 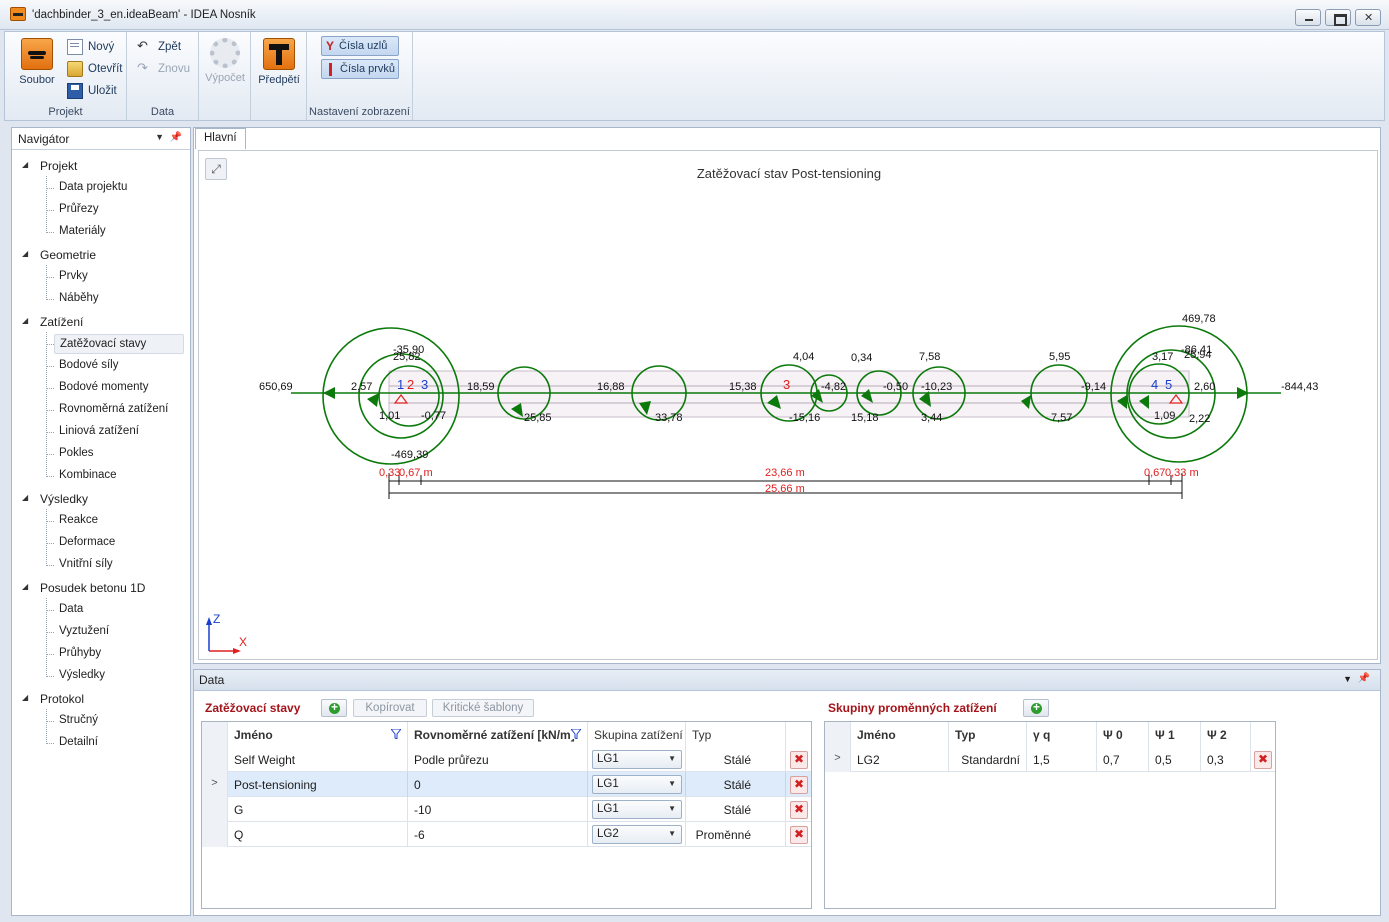 What do you see at coordinates (90, 47) in the screenshot?
I see `novy-button: Nový` at bounding box center [90, 47].